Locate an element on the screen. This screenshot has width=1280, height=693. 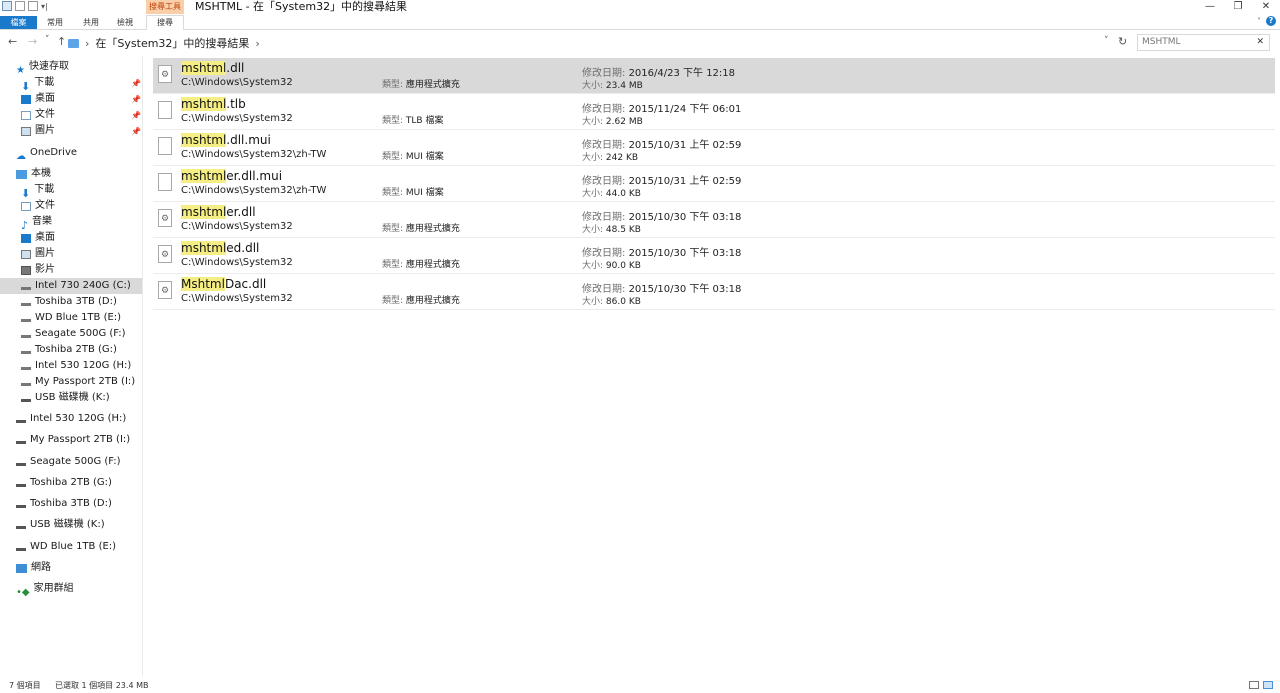
sidebar-item-removable-e: WD Blue 1TB (E:) is located at coordinates (66, 547).